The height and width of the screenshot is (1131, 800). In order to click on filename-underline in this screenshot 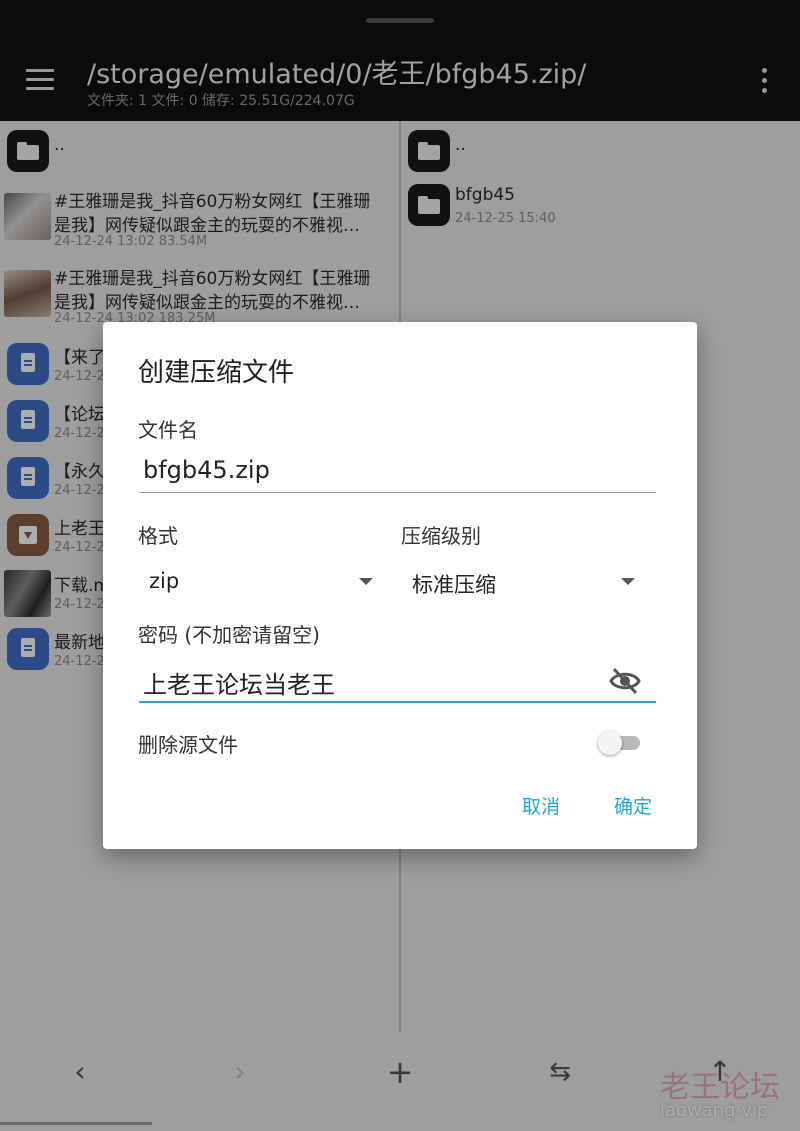, I will do `click(397, 492)`.